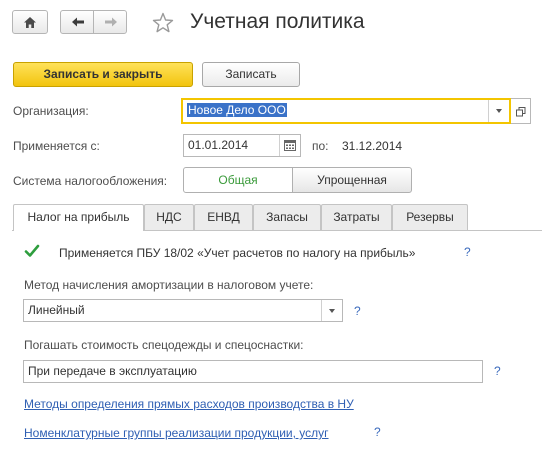 The image size is (542, 460). I want to click on checkmark-icon, so click(32, 250).